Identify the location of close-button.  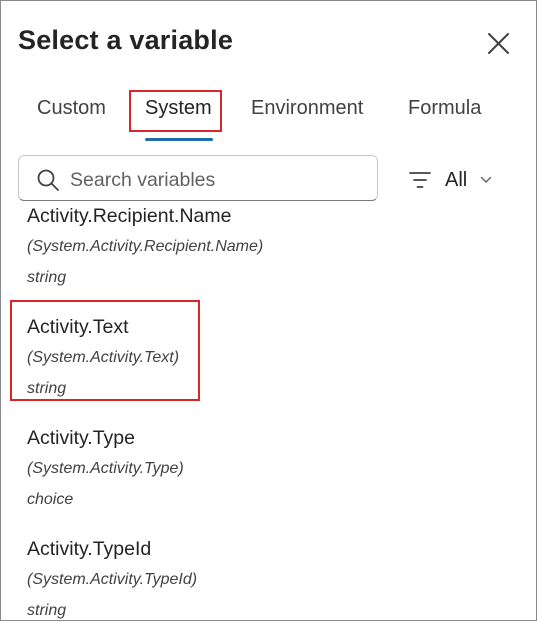
(498, 44).